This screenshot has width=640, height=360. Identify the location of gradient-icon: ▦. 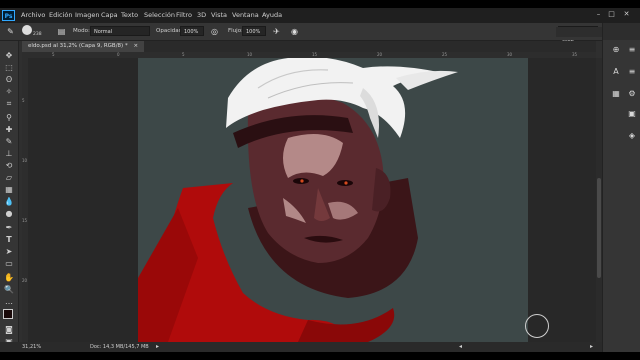
(9, 190).